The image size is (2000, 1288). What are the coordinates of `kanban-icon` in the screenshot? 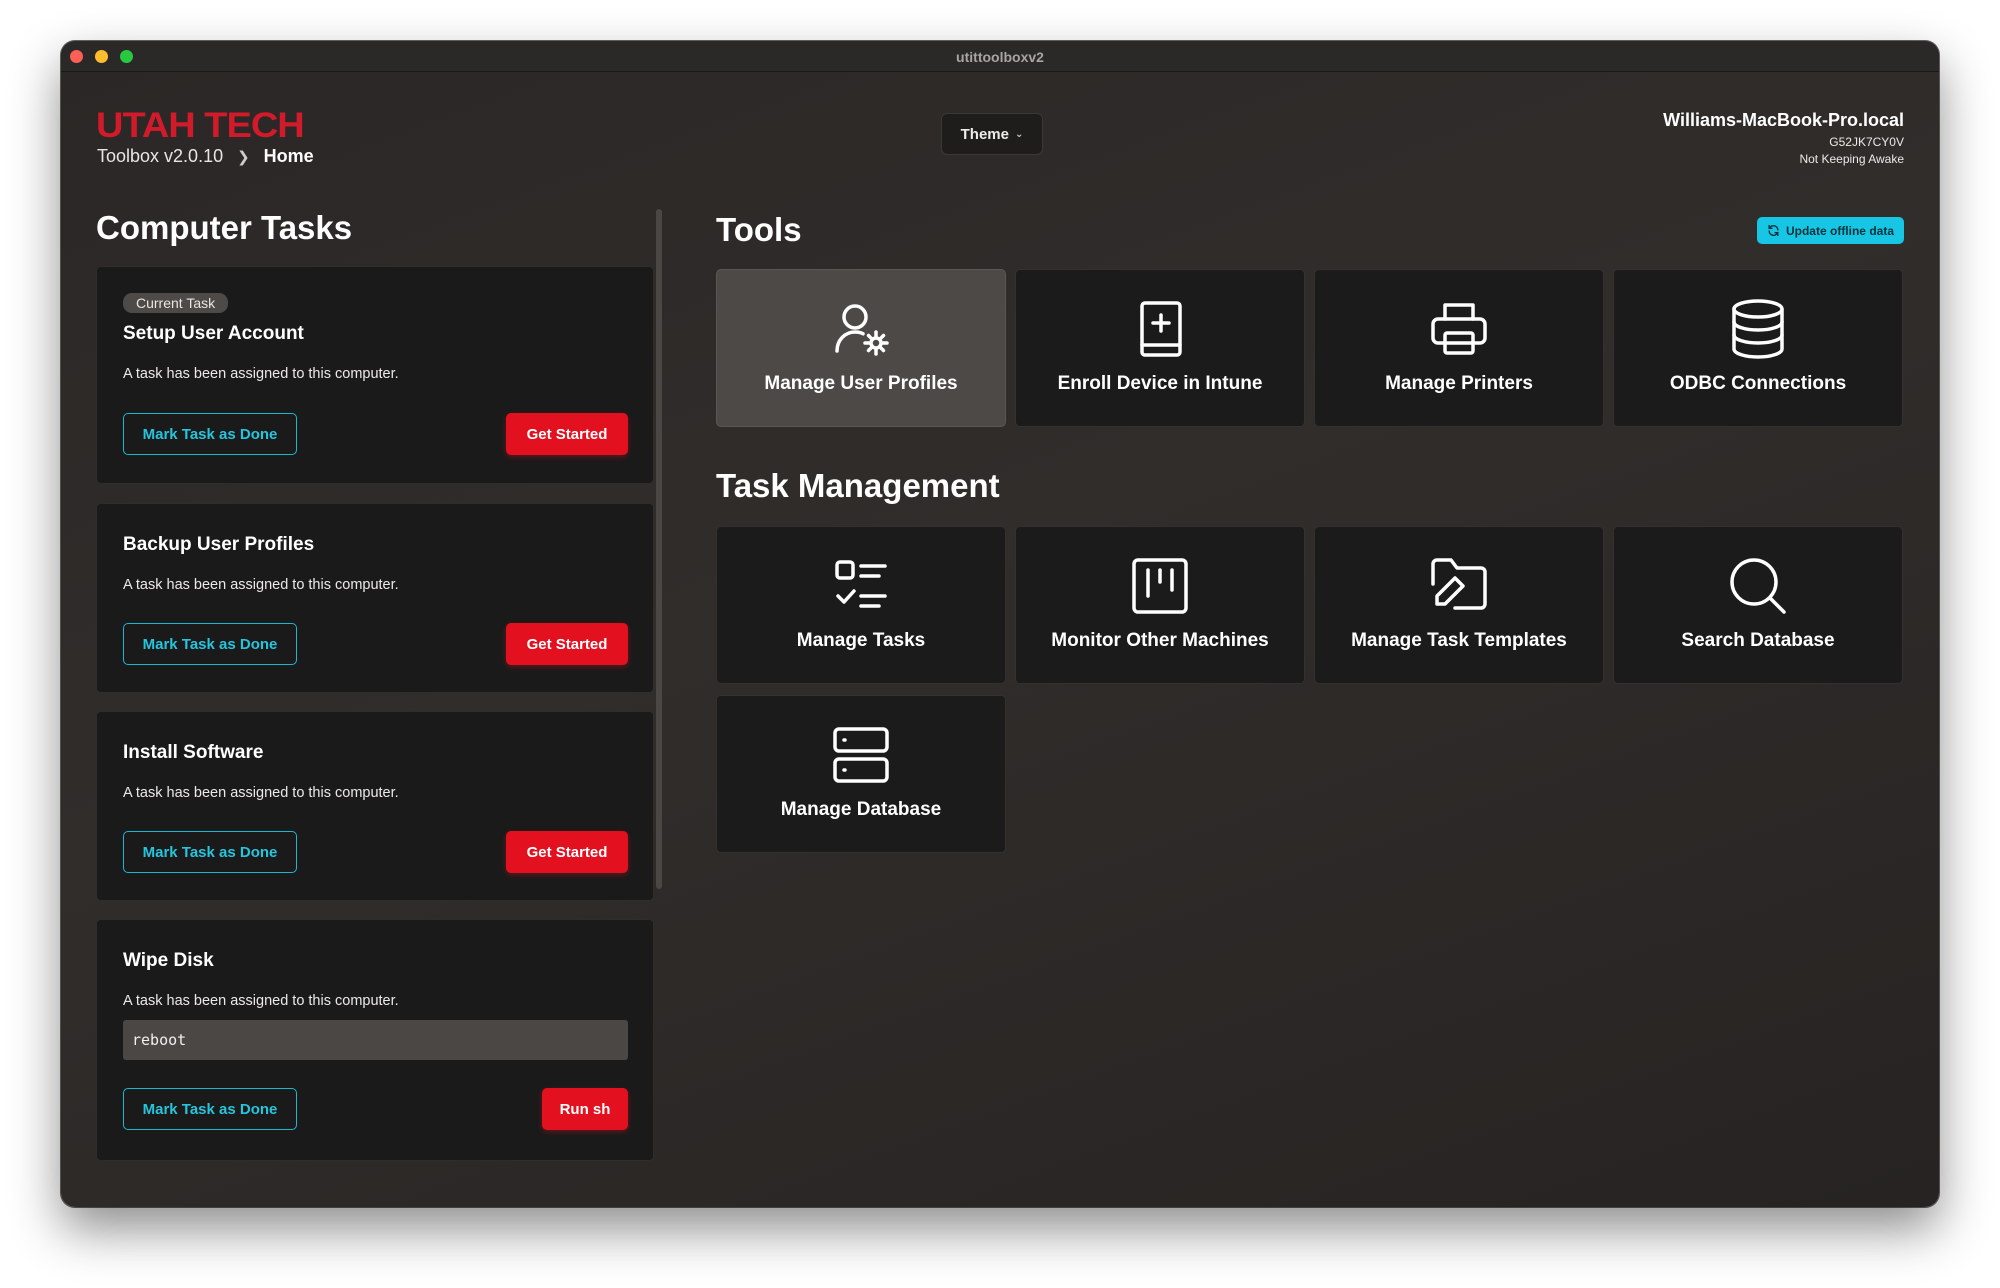 It's located at (1160, 586).